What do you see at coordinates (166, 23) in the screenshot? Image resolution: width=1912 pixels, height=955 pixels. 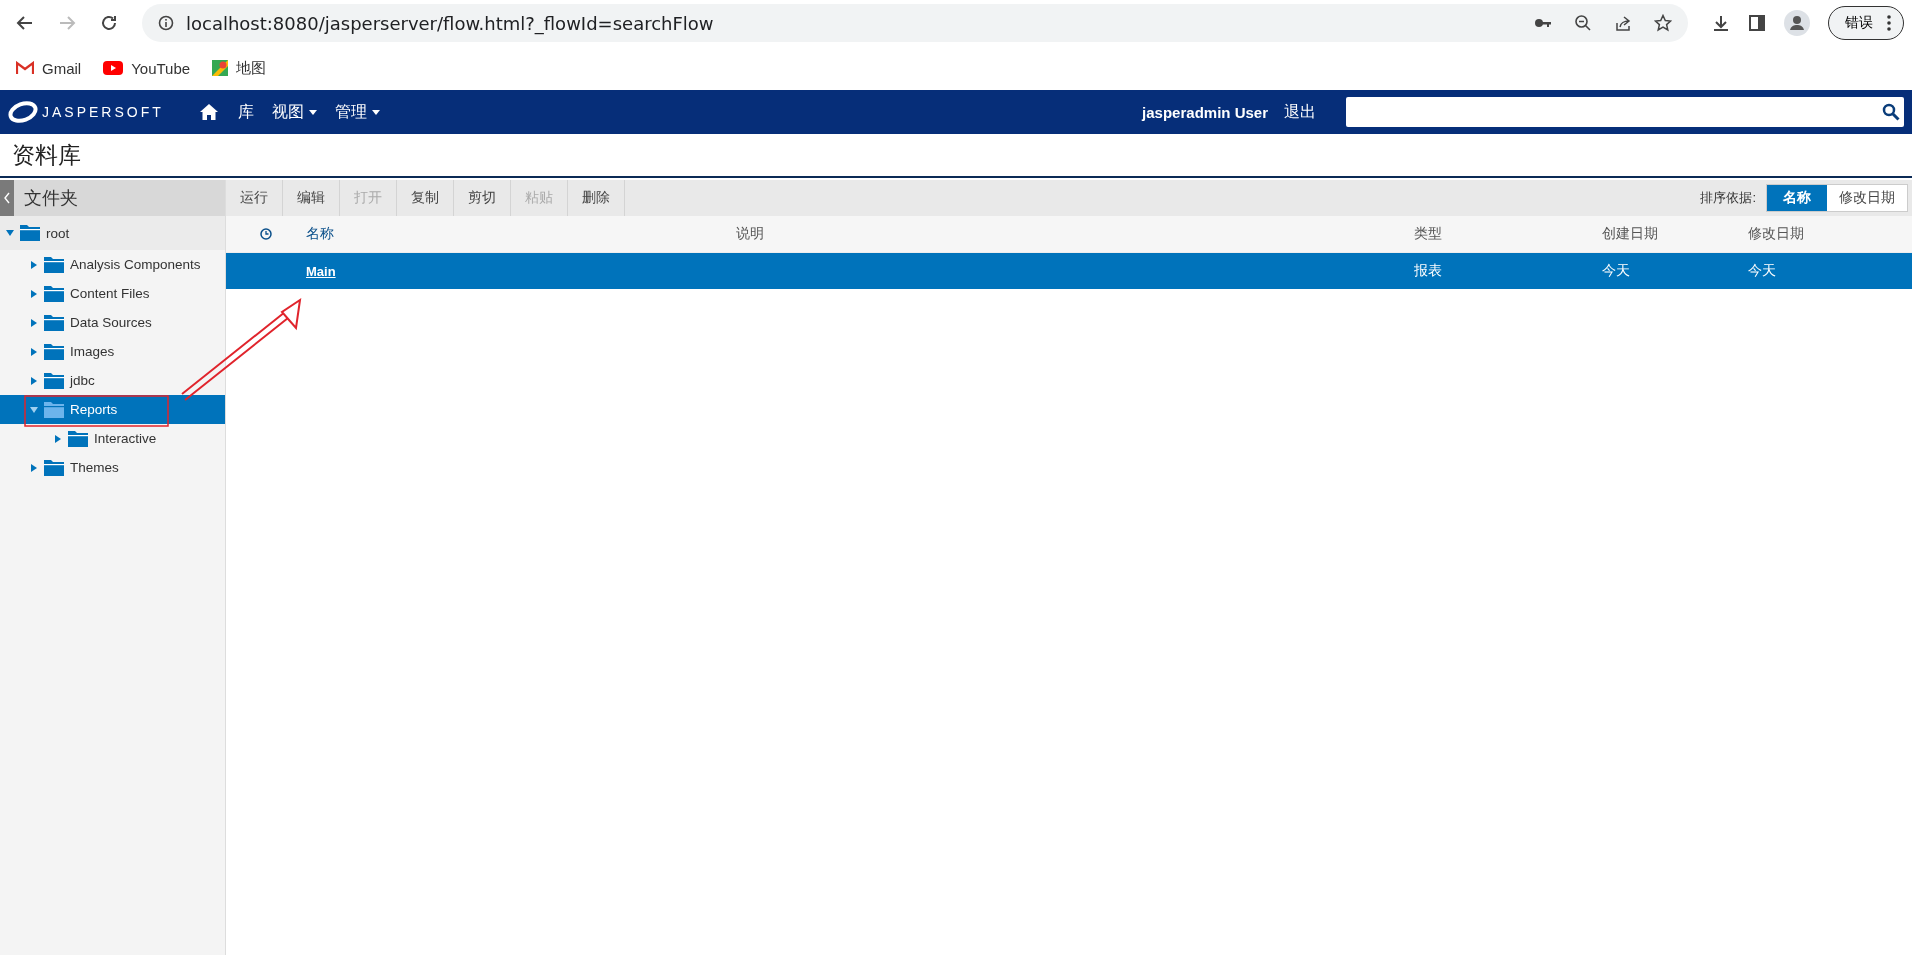 I see `info-icon` at bounding box center [166, 23].